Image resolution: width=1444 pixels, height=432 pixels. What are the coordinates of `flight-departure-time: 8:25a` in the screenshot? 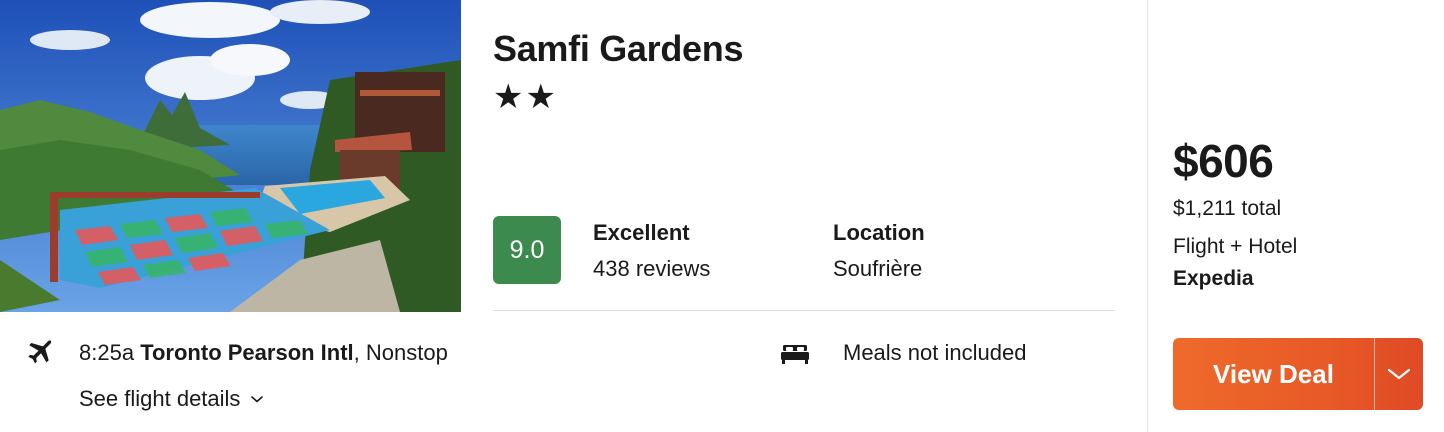 It's located at (107, 352).